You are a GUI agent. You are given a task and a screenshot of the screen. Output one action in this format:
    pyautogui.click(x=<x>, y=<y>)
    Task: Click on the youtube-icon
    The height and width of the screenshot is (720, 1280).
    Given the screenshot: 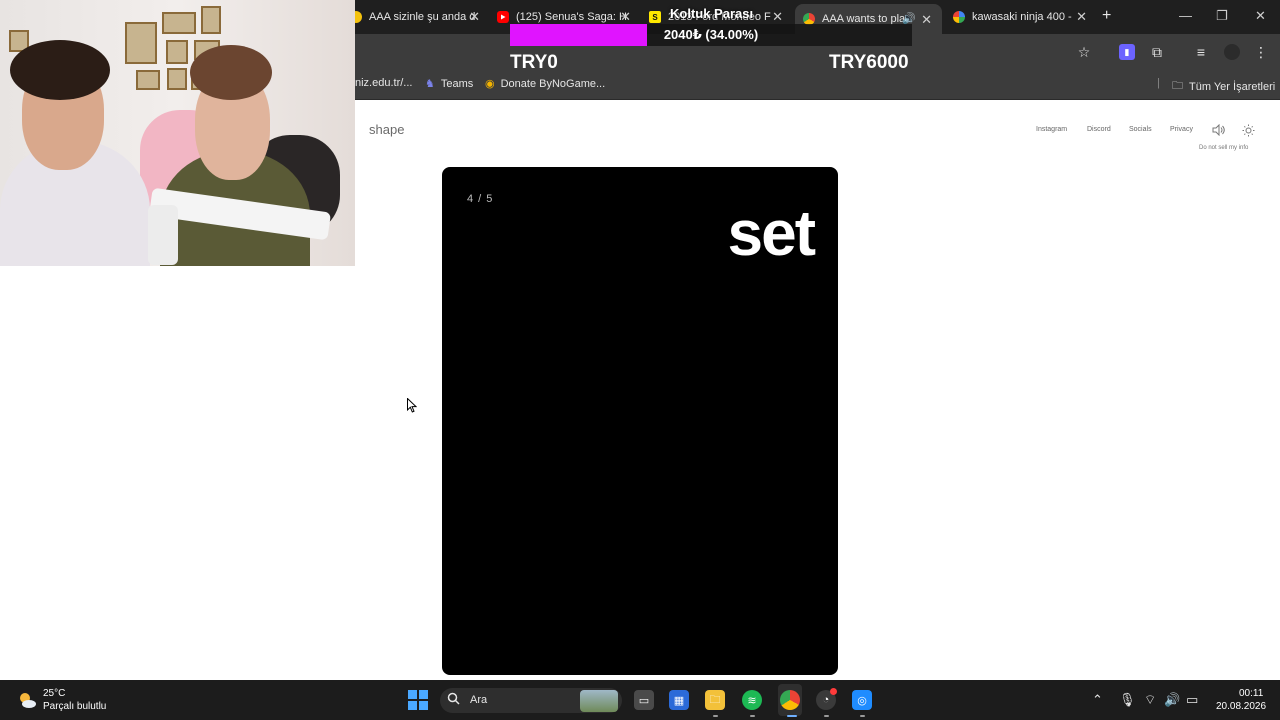 What is the action you would take?
    pyautogui.click(x=503, y=17)
    